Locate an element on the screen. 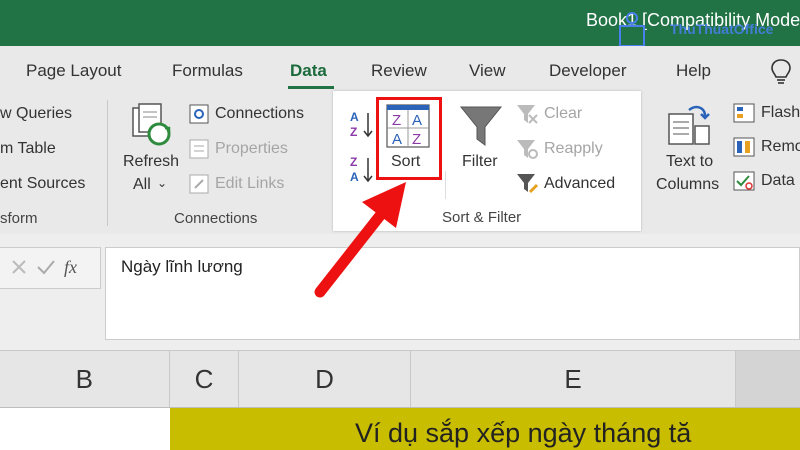 The width and height of the screenshot is (800, 450). tab-data: Data is located at coordinates (308, 71).